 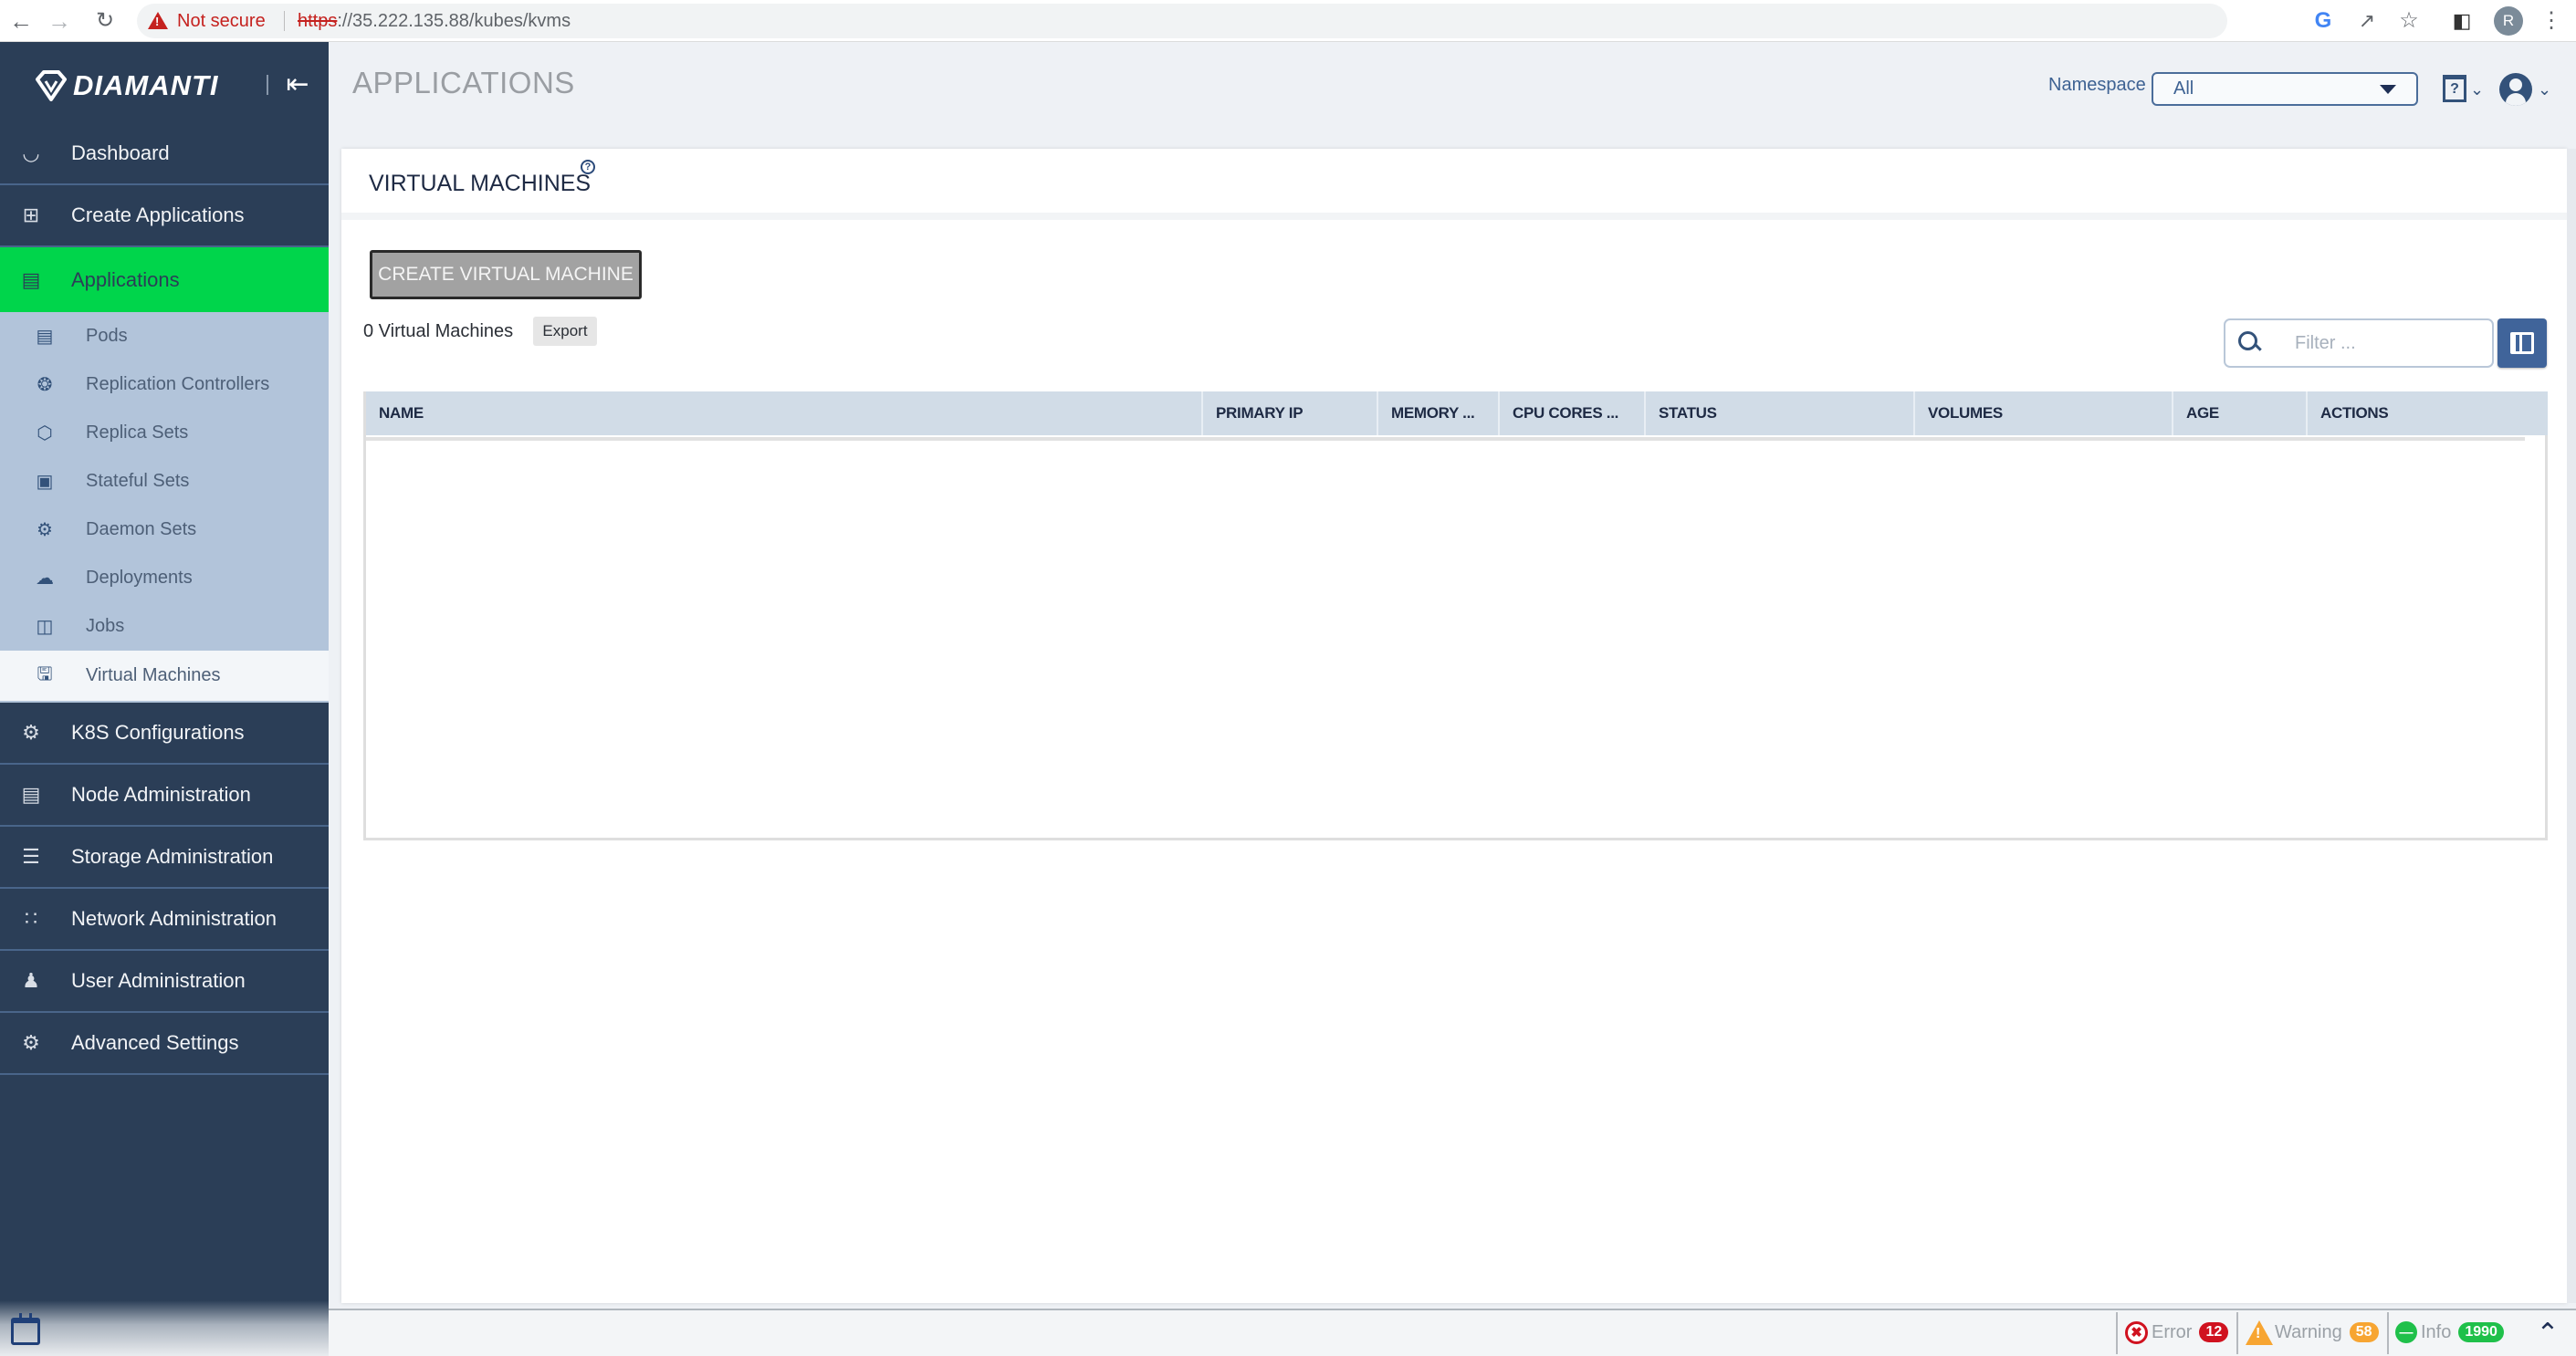 I want to click on column-header-status: STATUS, so click(x=1781, y=413).